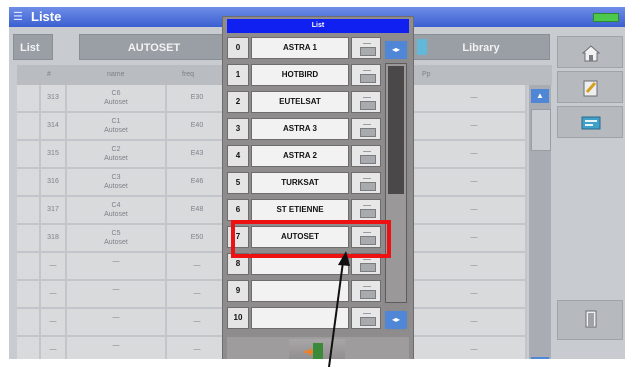 Image resolution: width=634 pixels, height=367 pixels. I want to click on pointer-line, so click(336, 314).